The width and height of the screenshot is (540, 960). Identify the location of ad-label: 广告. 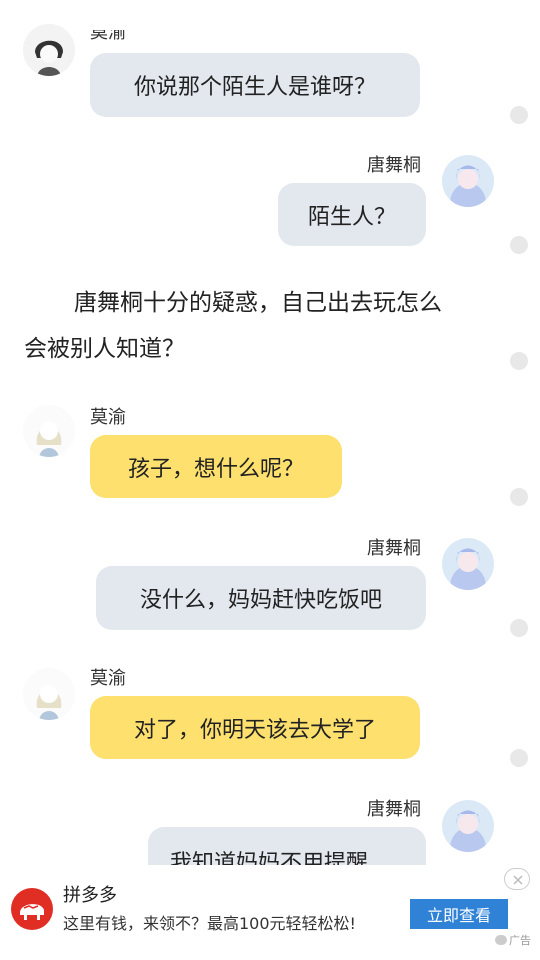
(520, 940).